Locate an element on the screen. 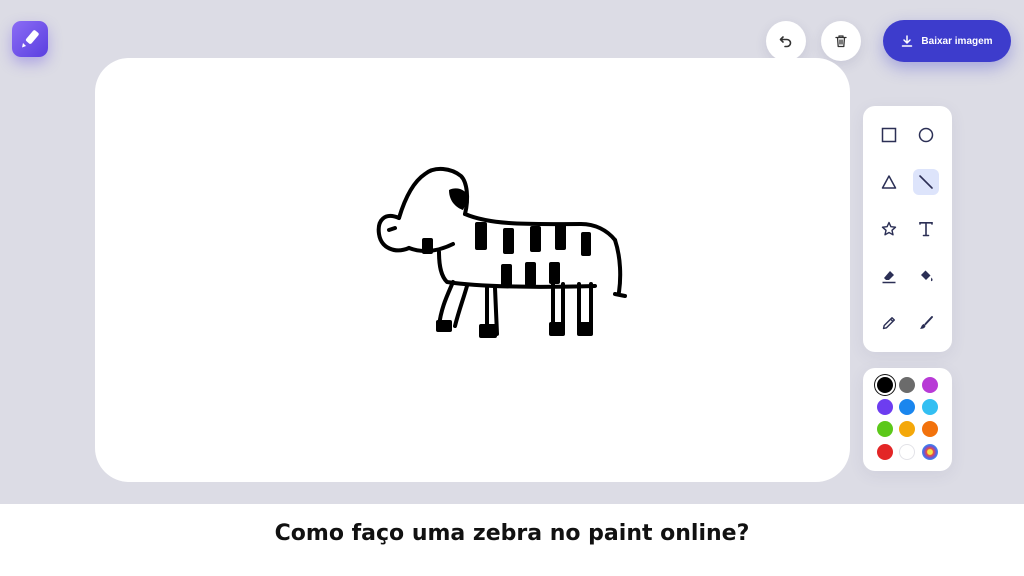  text-icon is located at coordinates (926, 229).